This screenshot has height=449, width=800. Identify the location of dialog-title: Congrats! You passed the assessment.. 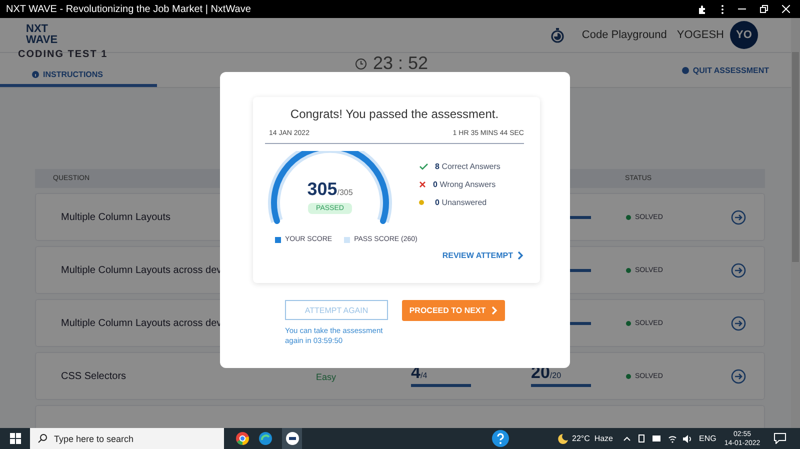
(394, 114).